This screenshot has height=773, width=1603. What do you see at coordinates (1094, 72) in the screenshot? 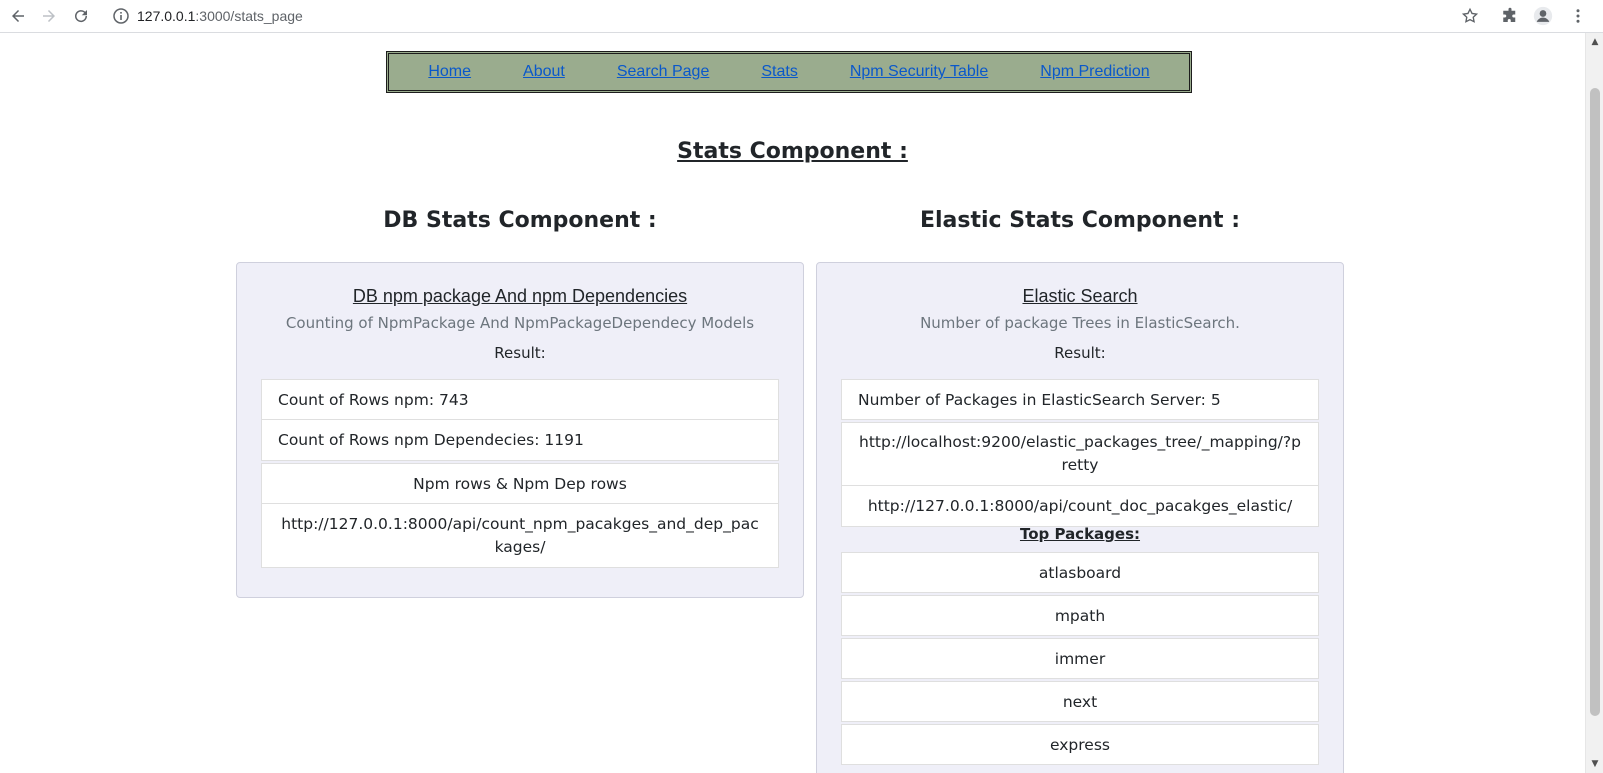
I see `nav-link-npm-prediction: Npm Prediction` at bounding box center [1094, 72].